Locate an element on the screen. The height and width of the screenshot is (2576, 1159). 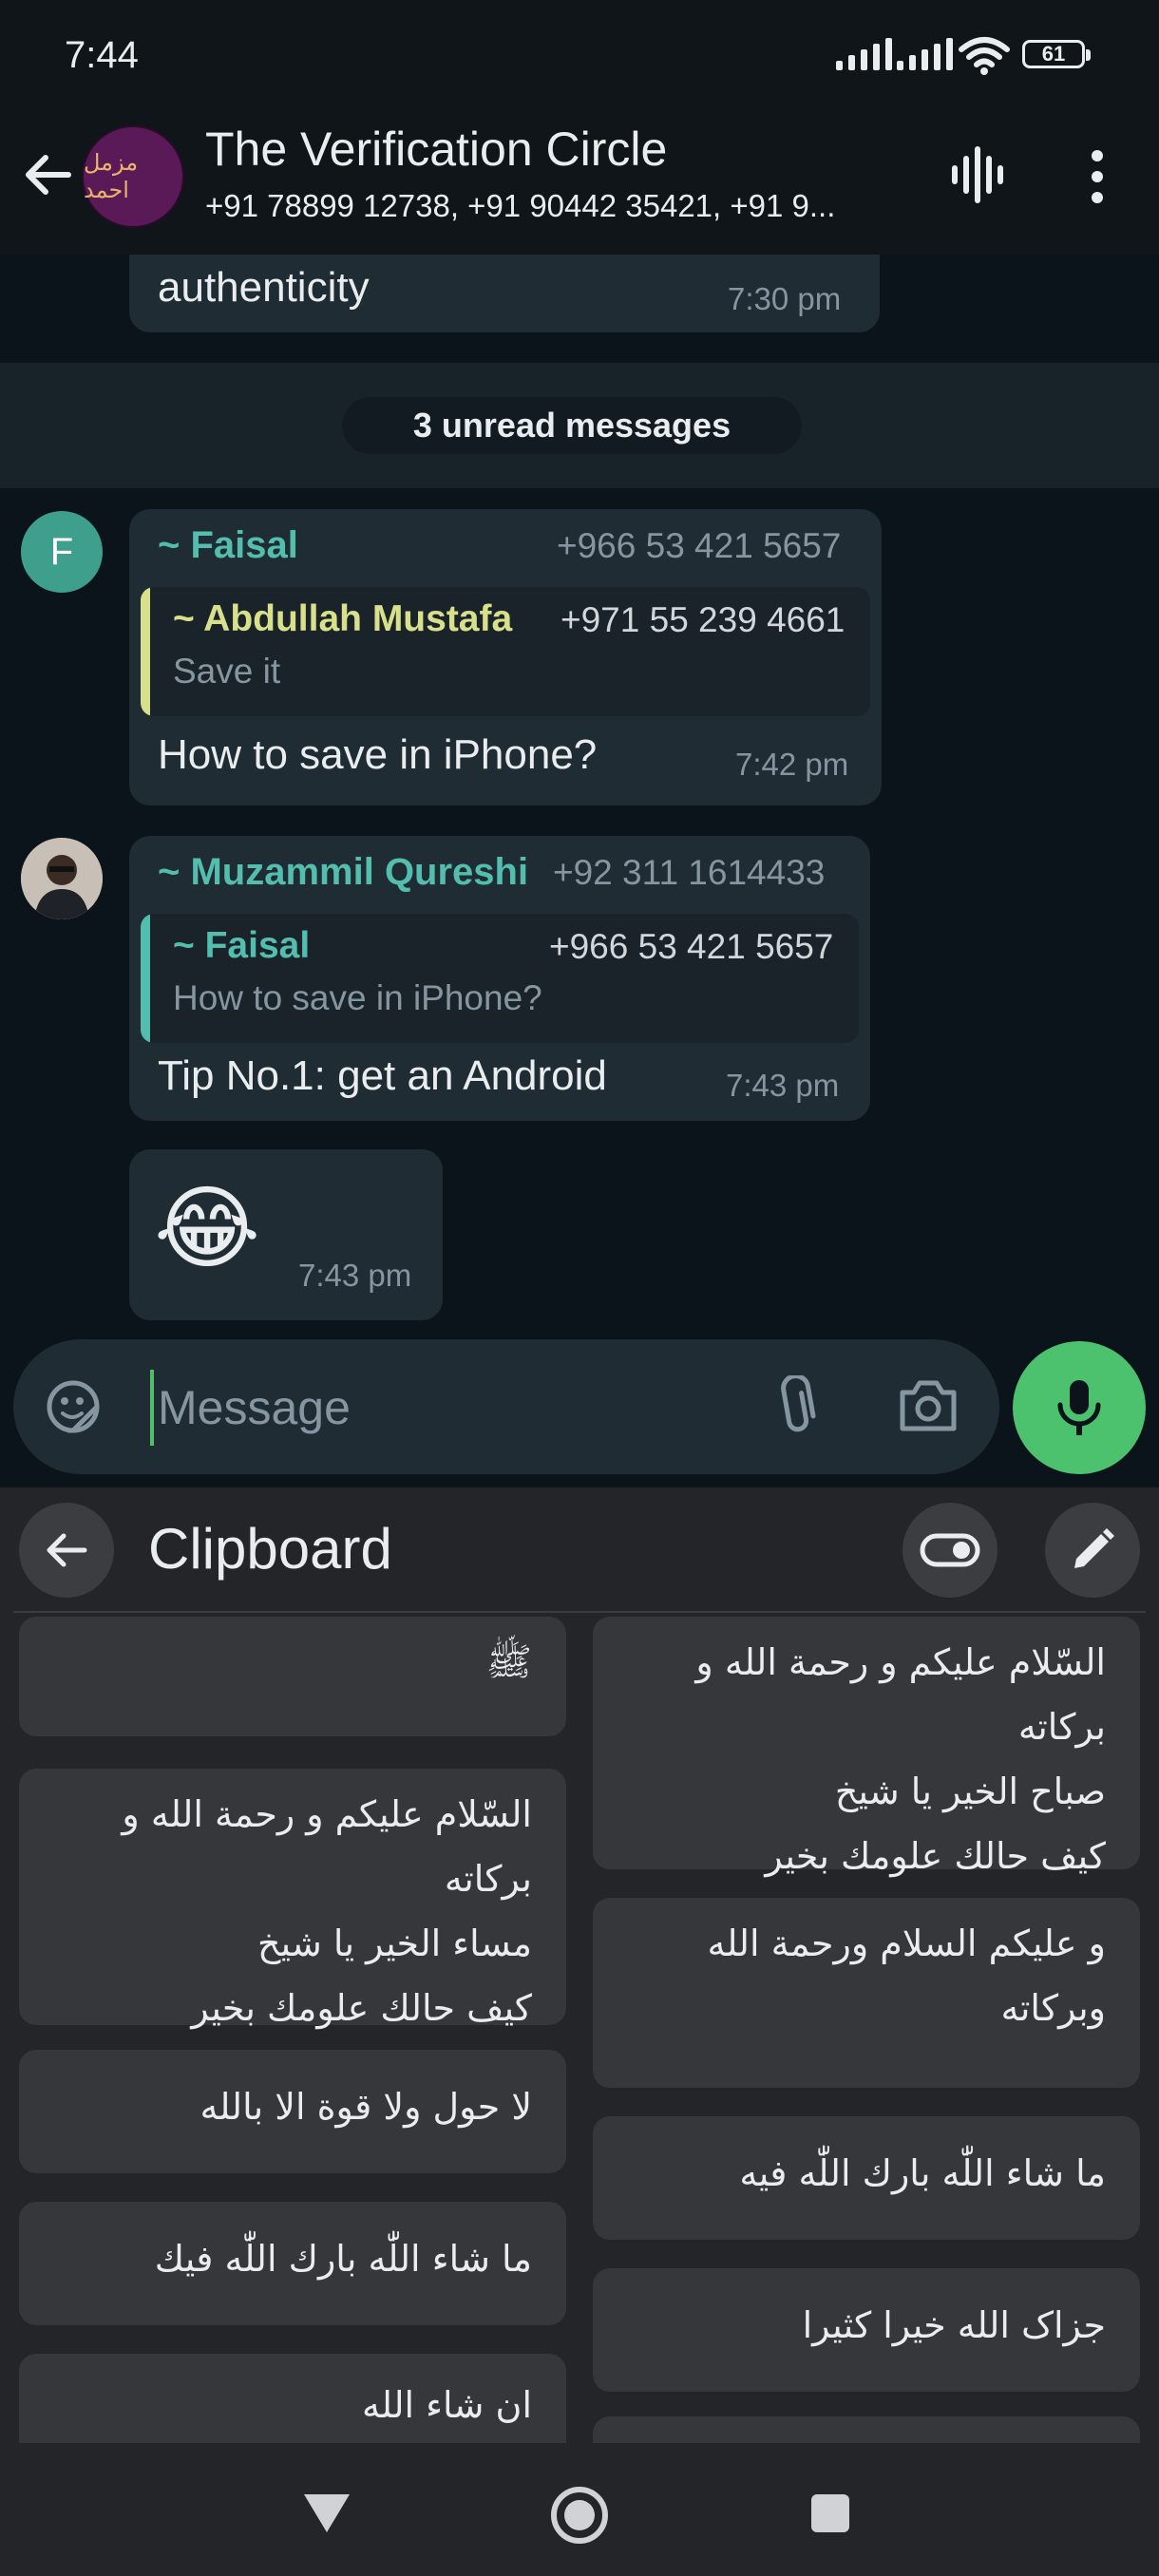
clipboard-back-button is located at coordinates (66, 1550).